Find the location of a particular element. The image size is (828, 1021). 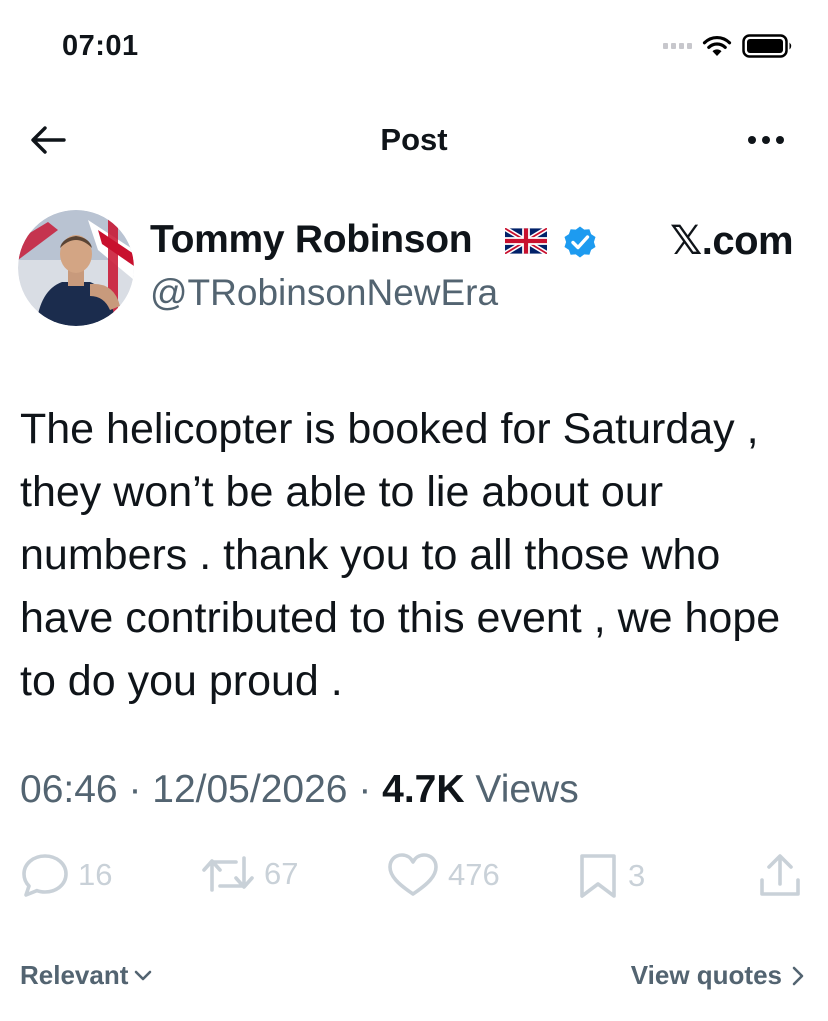

repost-icon is located at coordinates (228, 874).